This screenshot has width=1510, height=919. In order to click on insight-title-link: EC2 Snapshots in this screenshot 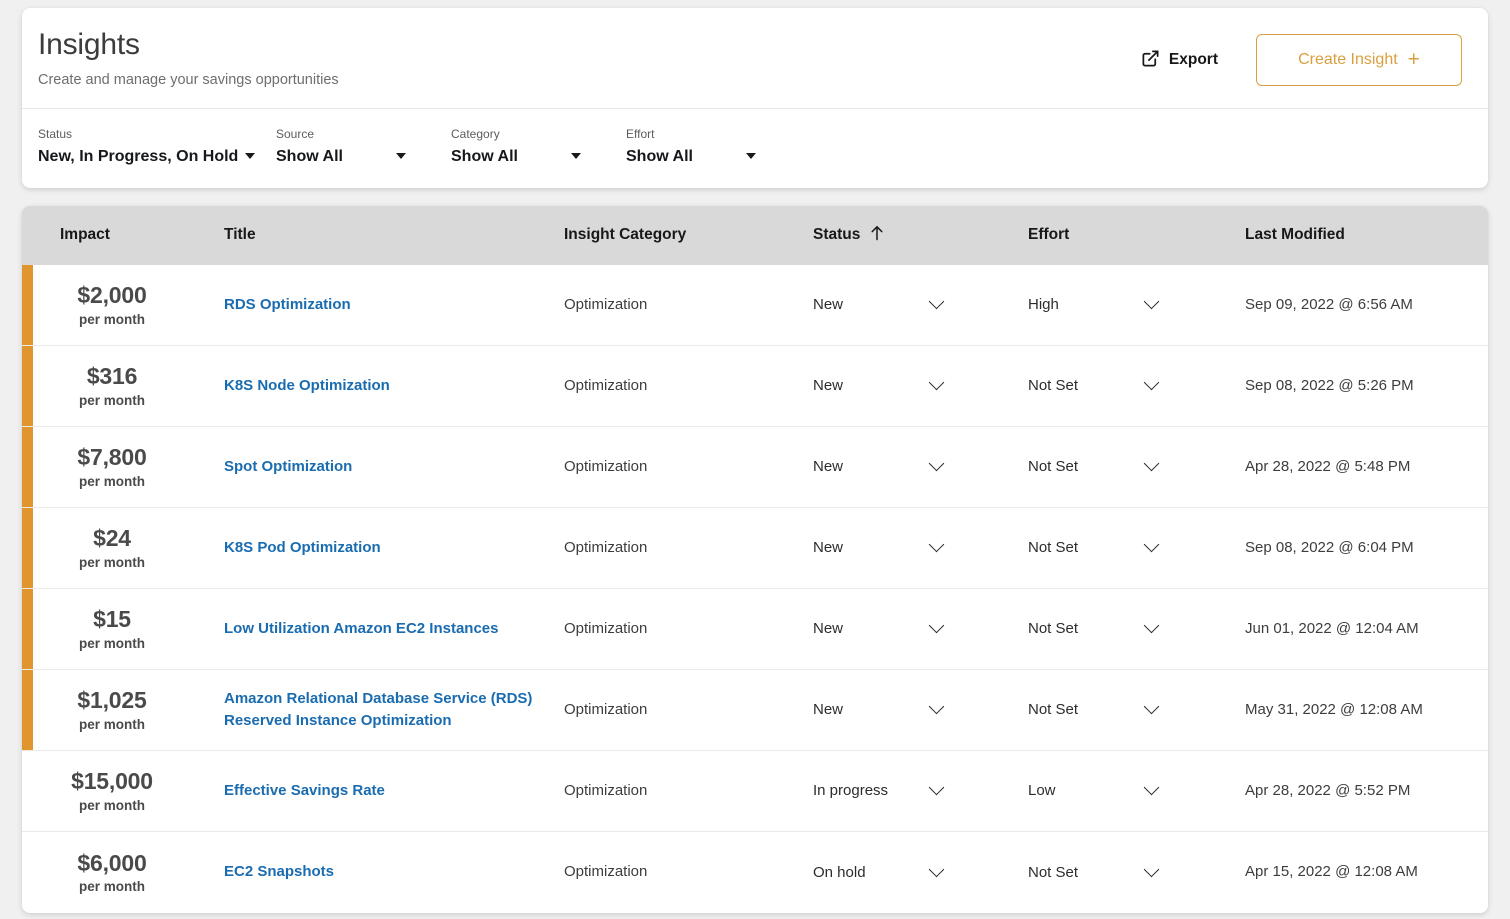, I will do `click(279, 872)`.